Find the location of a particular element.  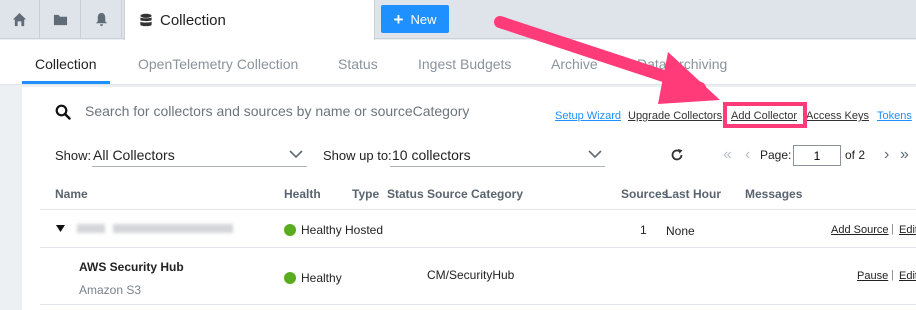

subtab-status: Status is located at coordinates (358, 64).